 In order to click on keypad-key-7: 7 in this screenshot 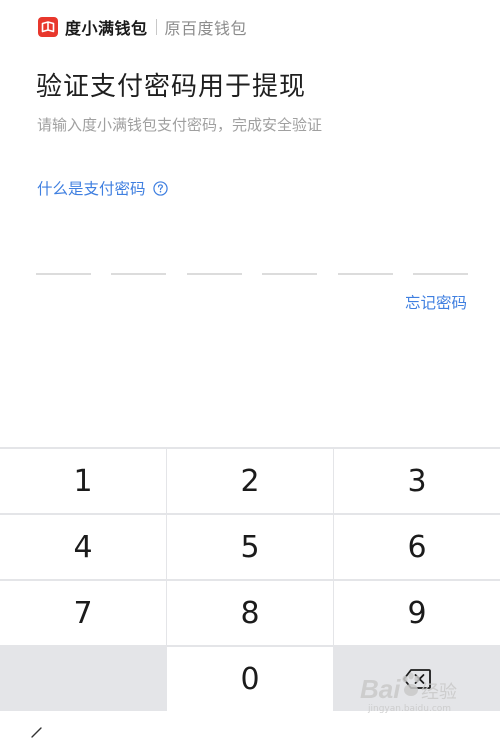, I will do `click(83, 613)`.